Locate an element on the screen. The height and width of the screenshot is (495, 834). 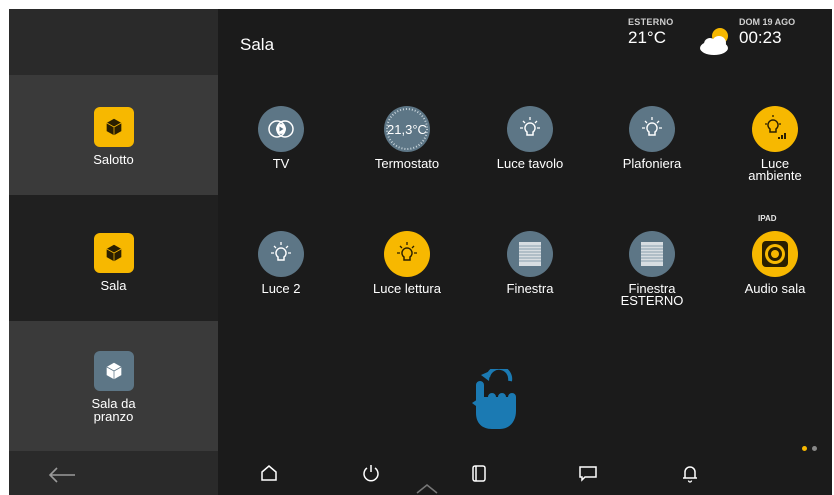
device-label: Luce ambiente is located at coordinates (775, 170).